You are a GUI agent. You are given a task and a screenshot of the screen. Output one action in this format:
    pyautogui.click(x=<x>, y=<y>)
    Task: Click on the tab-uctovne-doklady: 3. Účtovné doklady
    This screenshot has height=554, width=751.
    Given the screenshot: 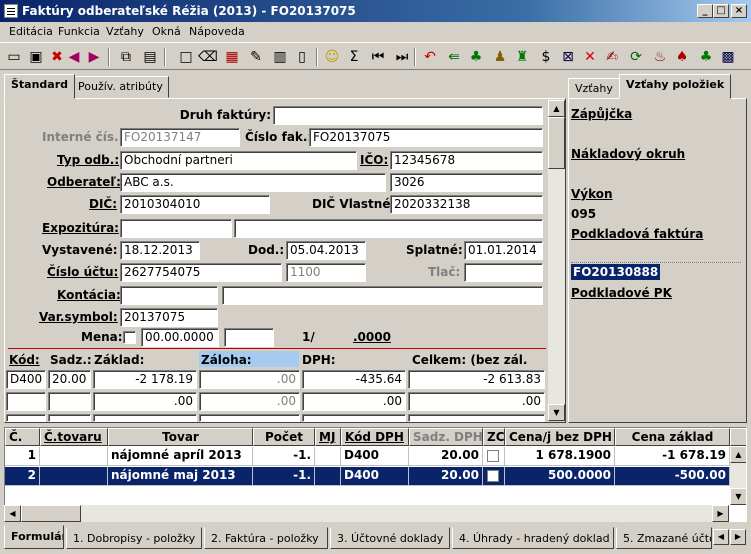 What is the action you would take?
    pyautogui.click(x=390, y=538)
    